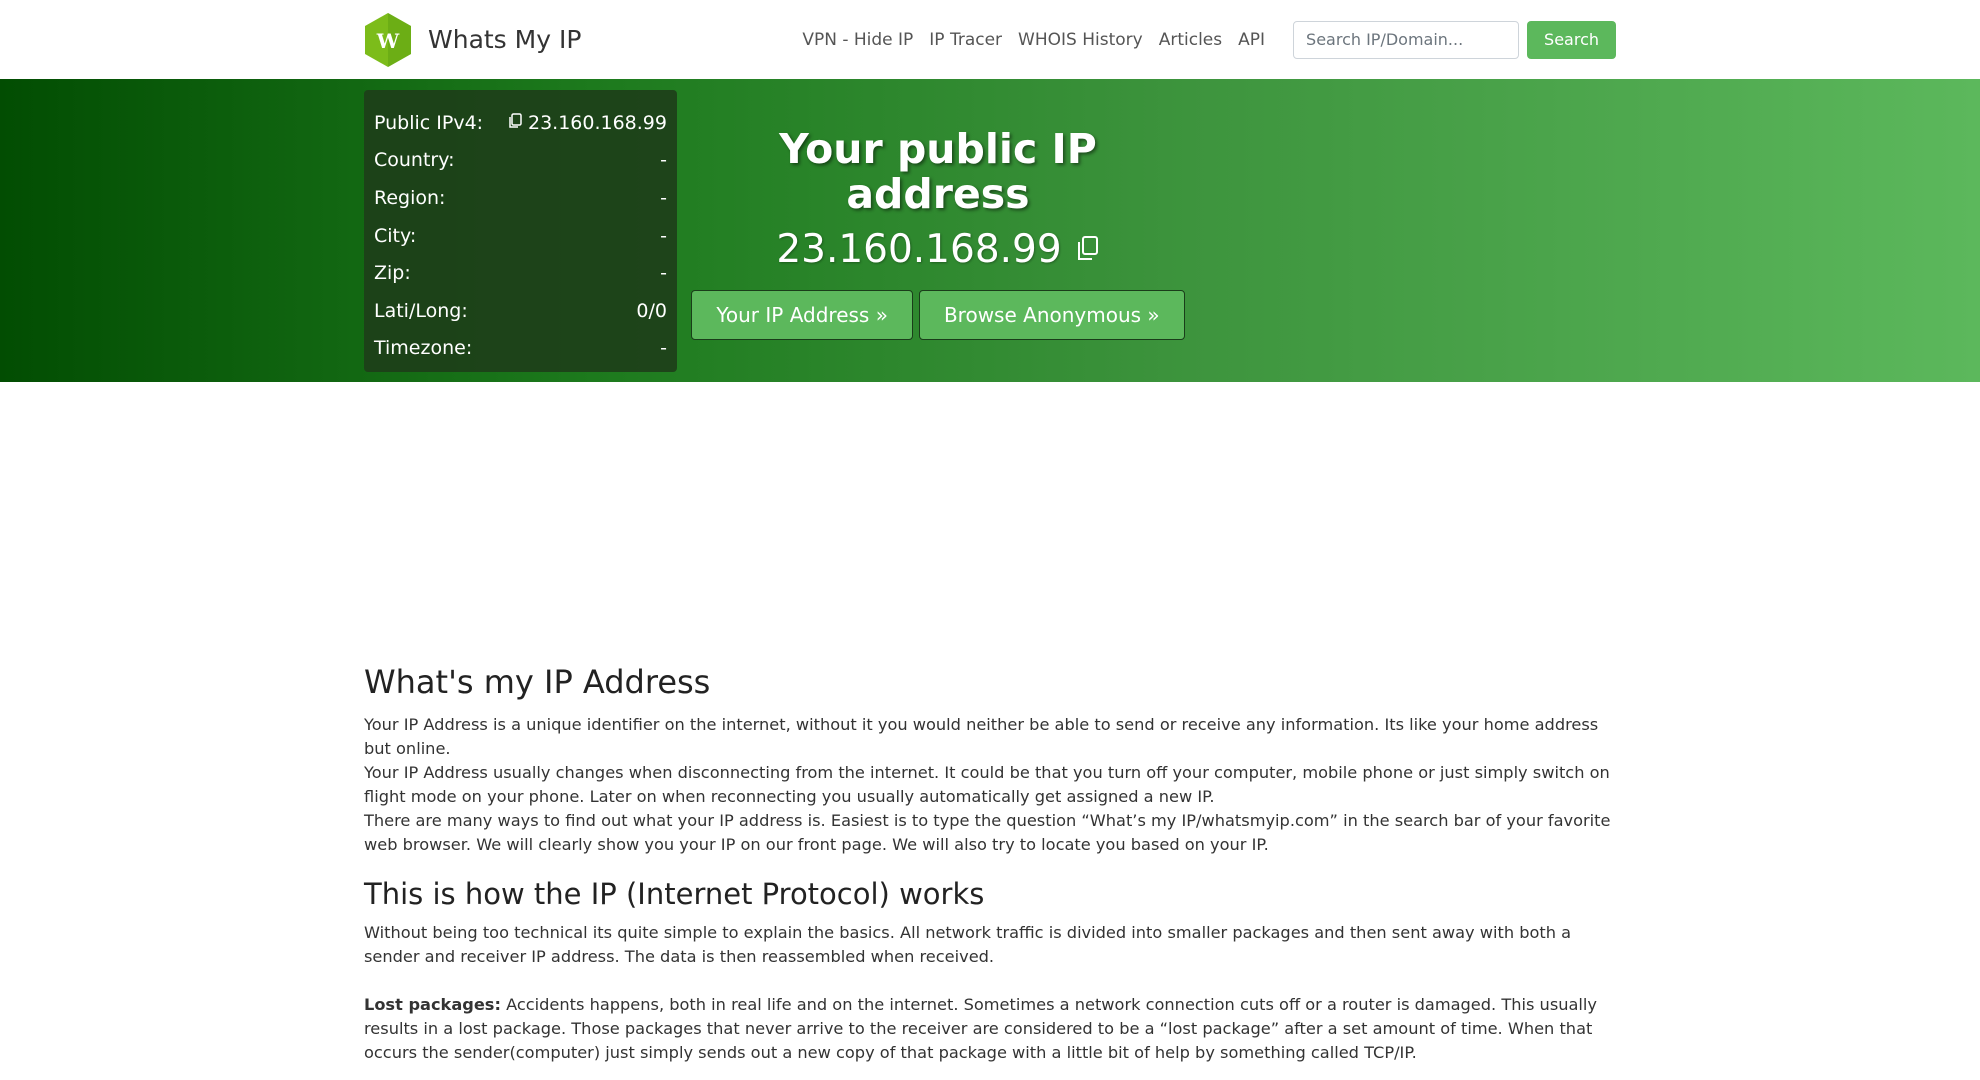  I want to click on info-value: 0/0, so click(651, 310).